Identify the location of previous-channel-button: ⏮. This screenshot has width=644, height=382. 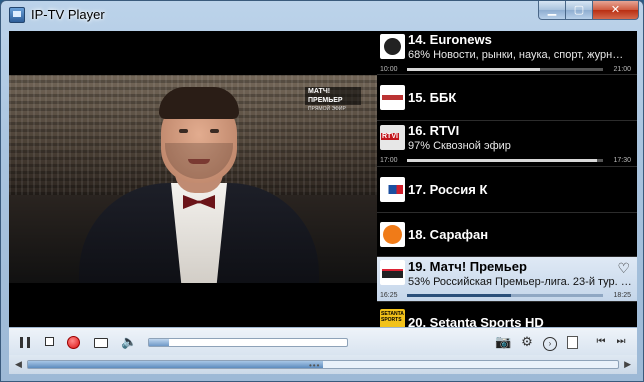
(601, 342).